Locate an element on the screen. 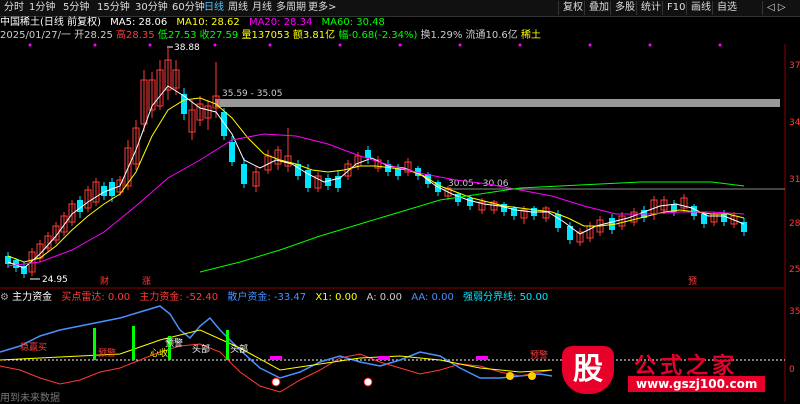  marker-zhang: 涨 is located at coordinates (146, 281).